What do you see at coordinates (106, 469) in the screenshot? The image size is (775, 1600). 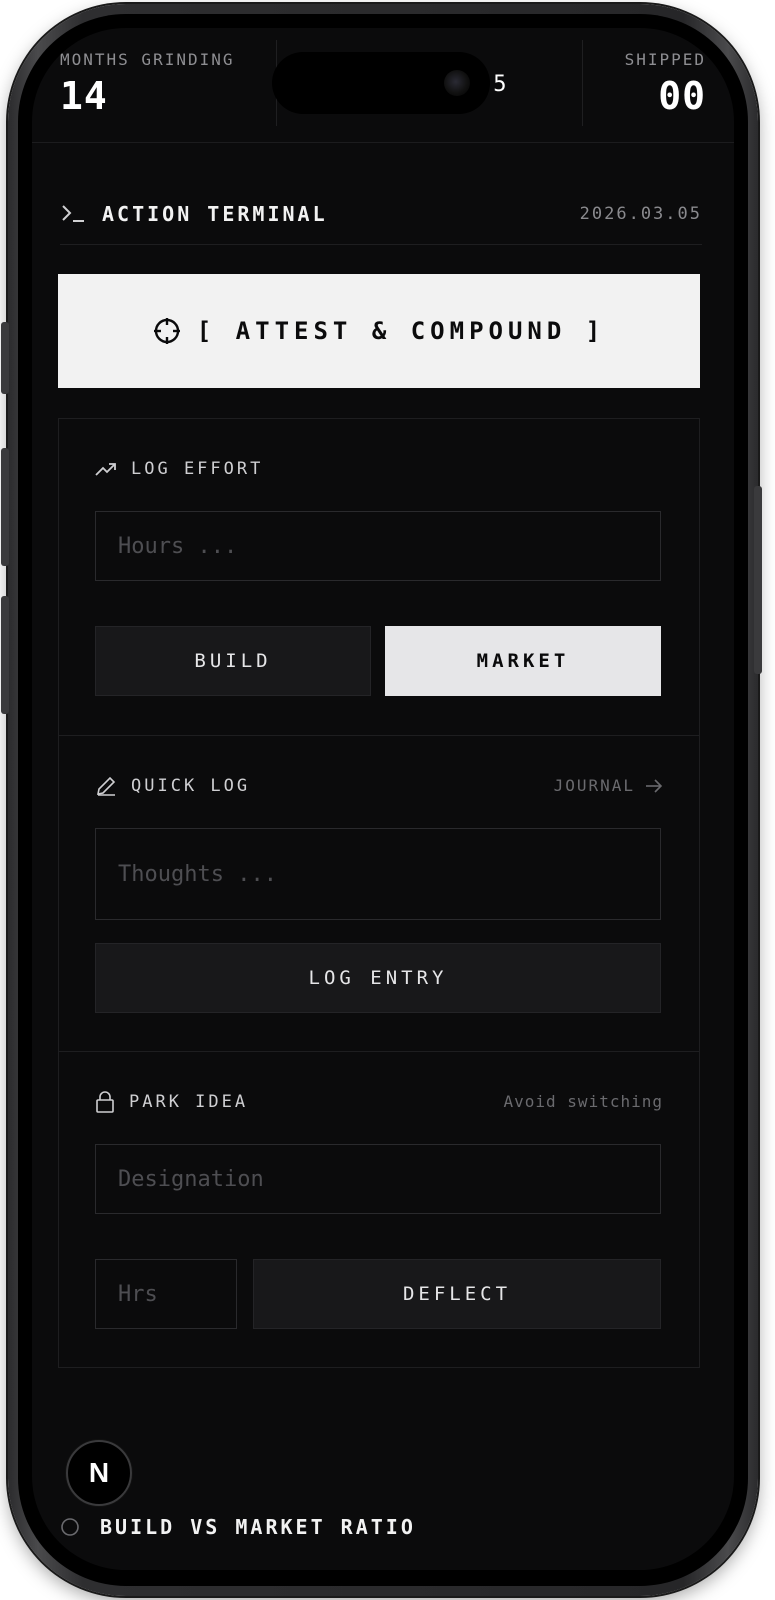 I see `trending-up-icon` at bounding box center [106, 469].